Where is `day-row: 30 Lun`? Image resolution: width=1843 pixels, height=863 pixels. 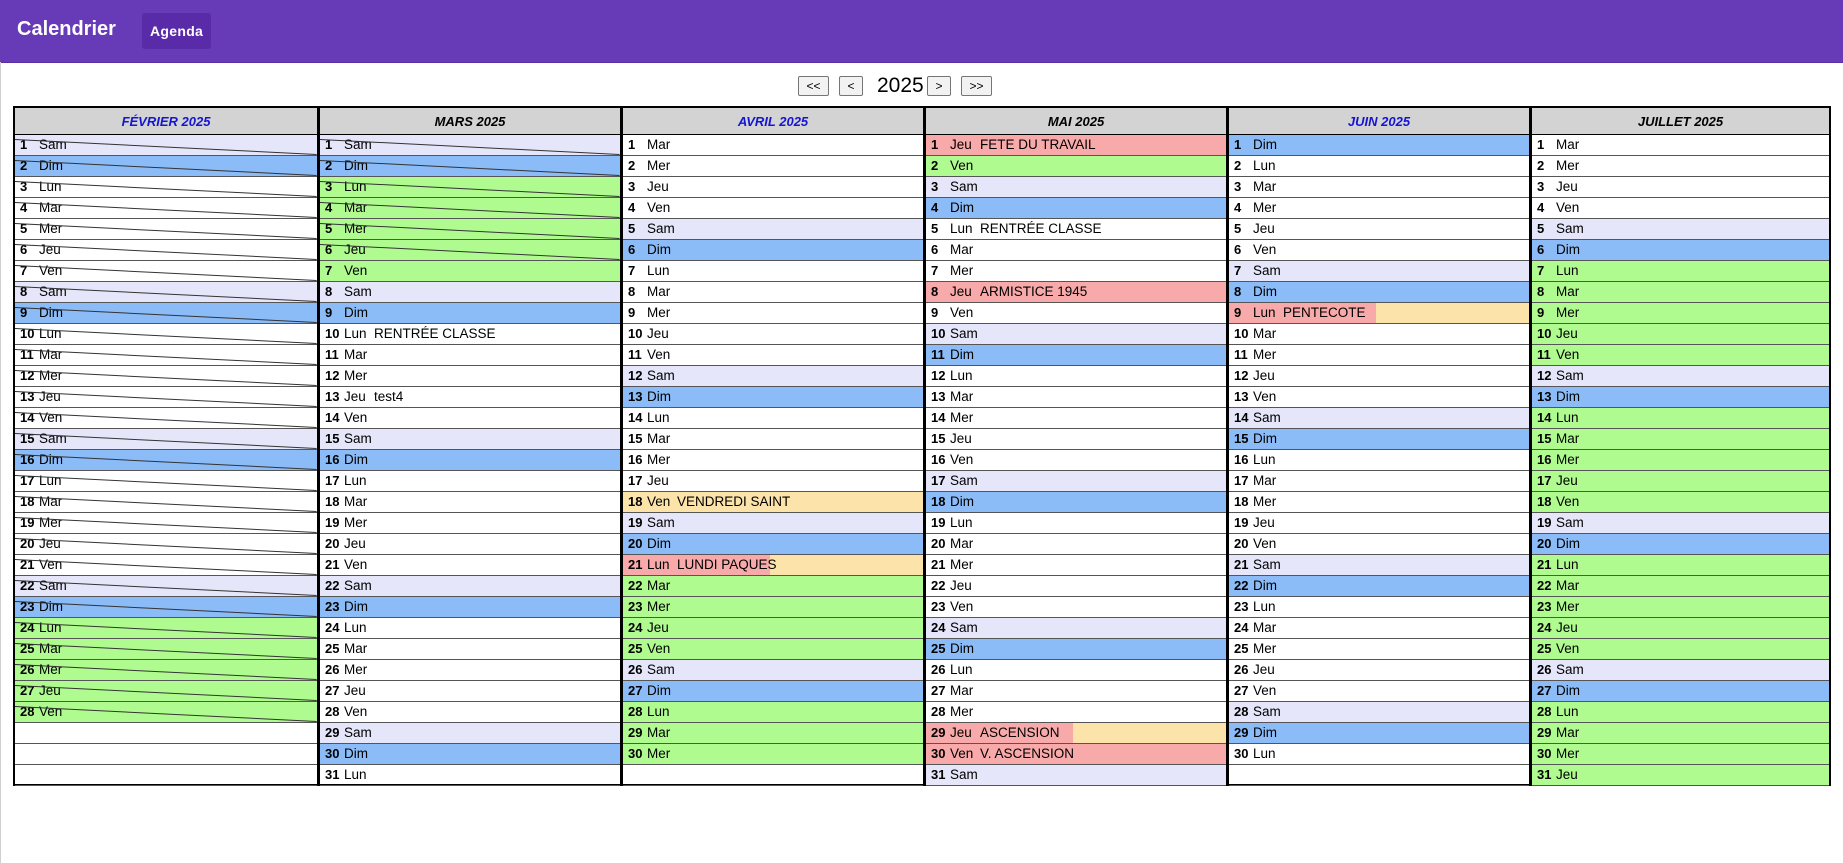
day-row: 30 Lun is located at coordinates (1379, 754).